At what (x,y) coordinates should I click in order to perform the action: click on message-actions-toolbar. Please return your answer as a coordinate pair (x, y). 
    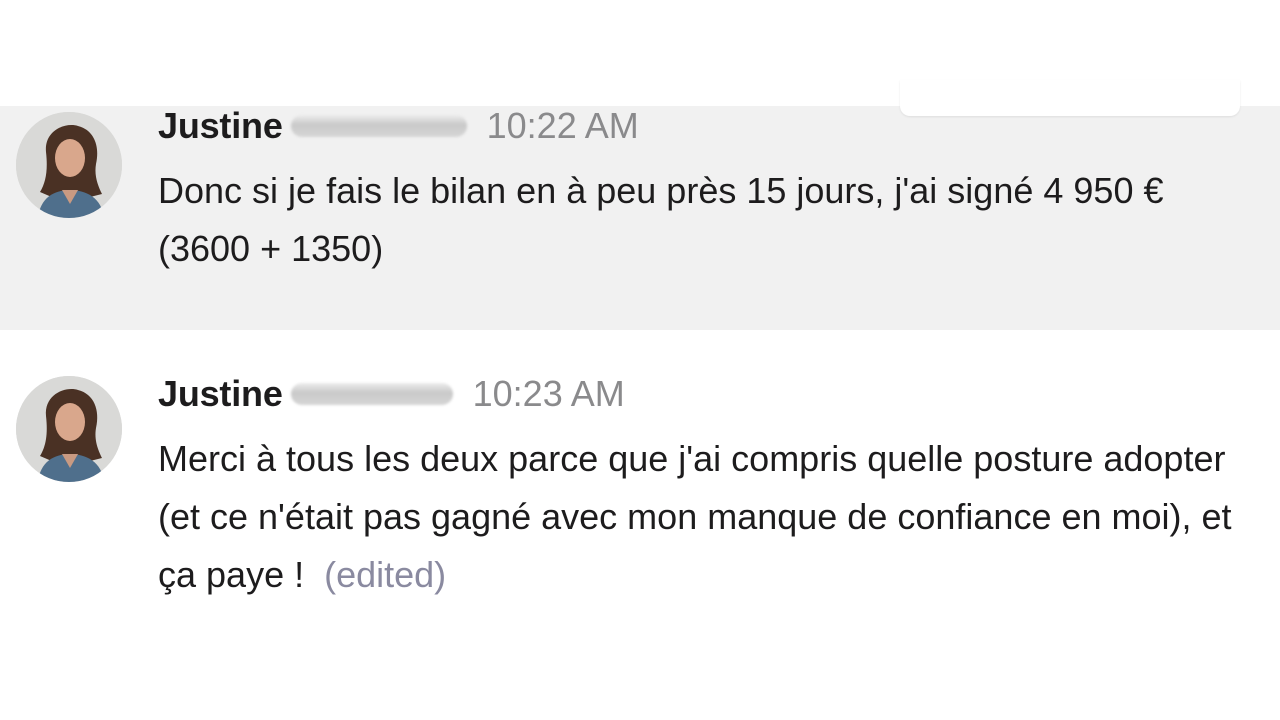
    Looking at the image, I should click on (1070, 98).